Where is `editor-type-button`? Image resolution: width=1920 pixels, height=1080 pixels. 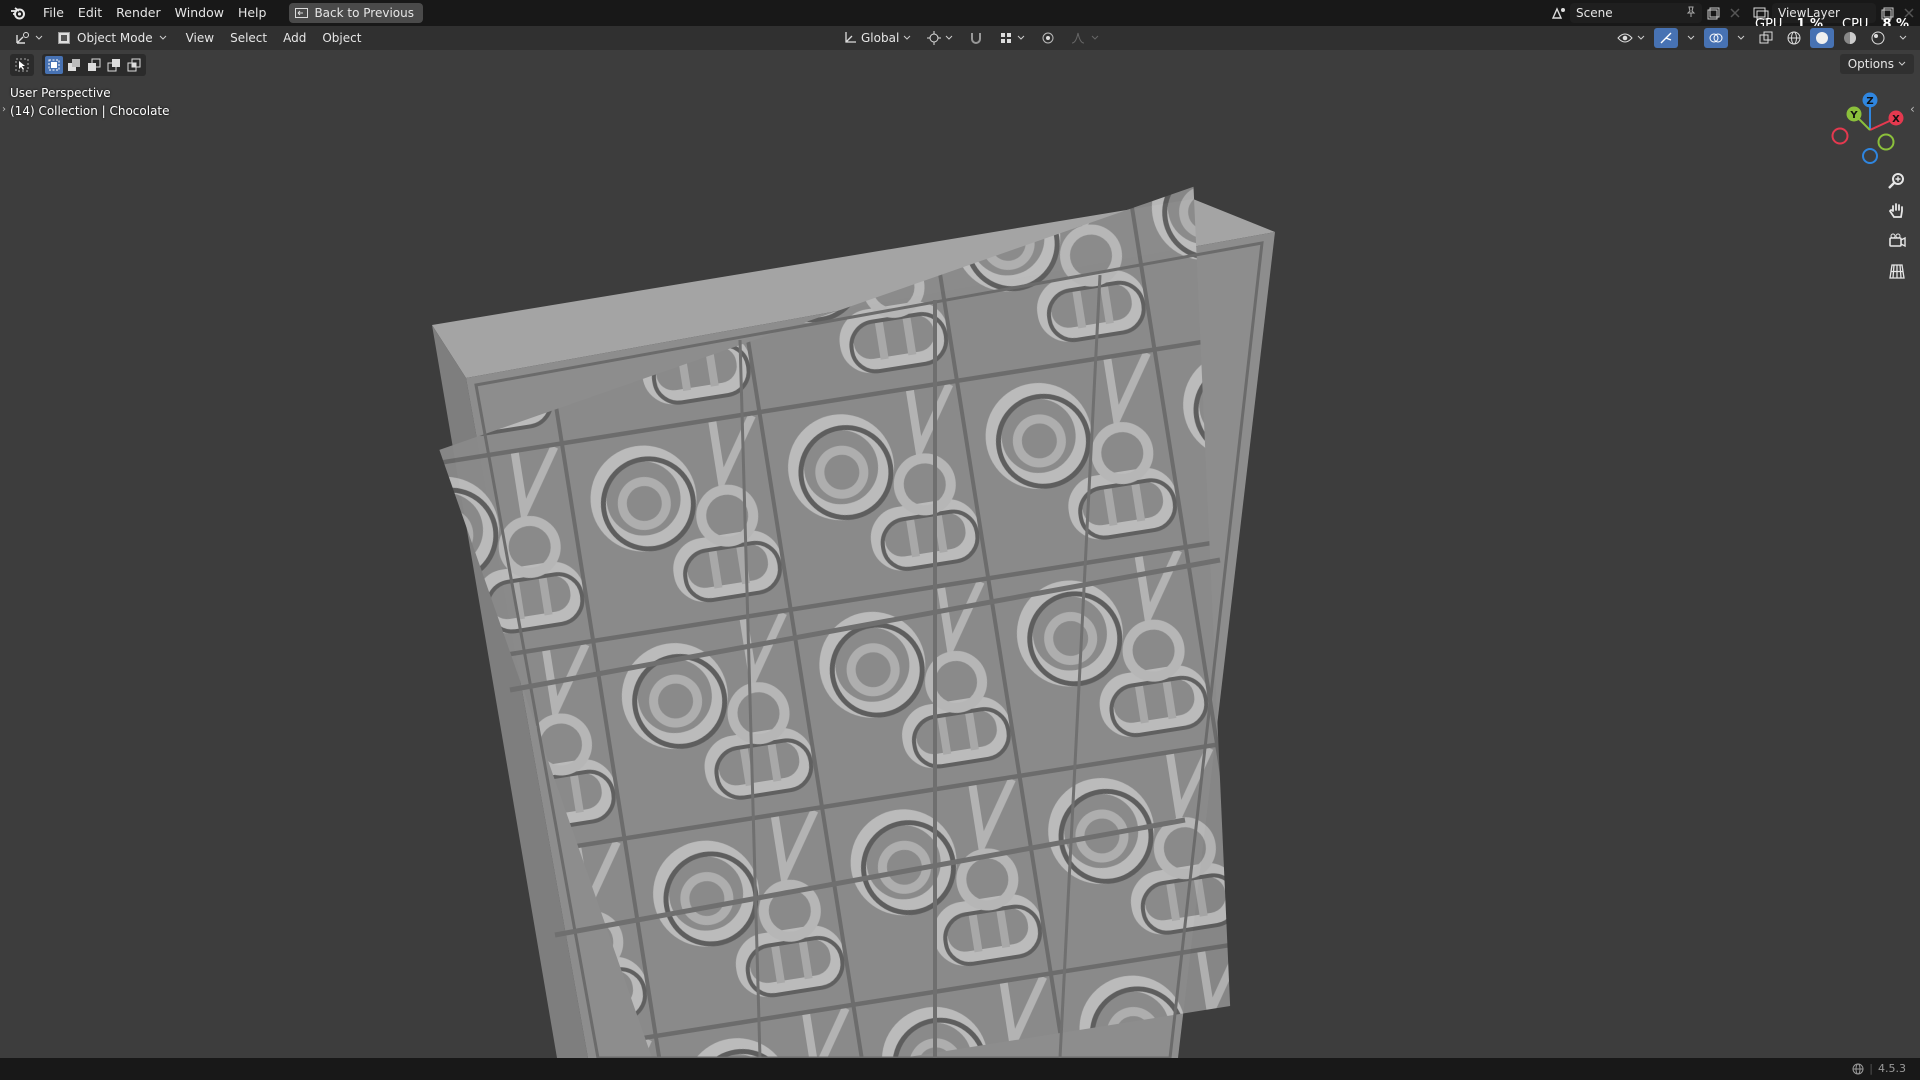 editor-type-button is located at coordinates (29, 38).